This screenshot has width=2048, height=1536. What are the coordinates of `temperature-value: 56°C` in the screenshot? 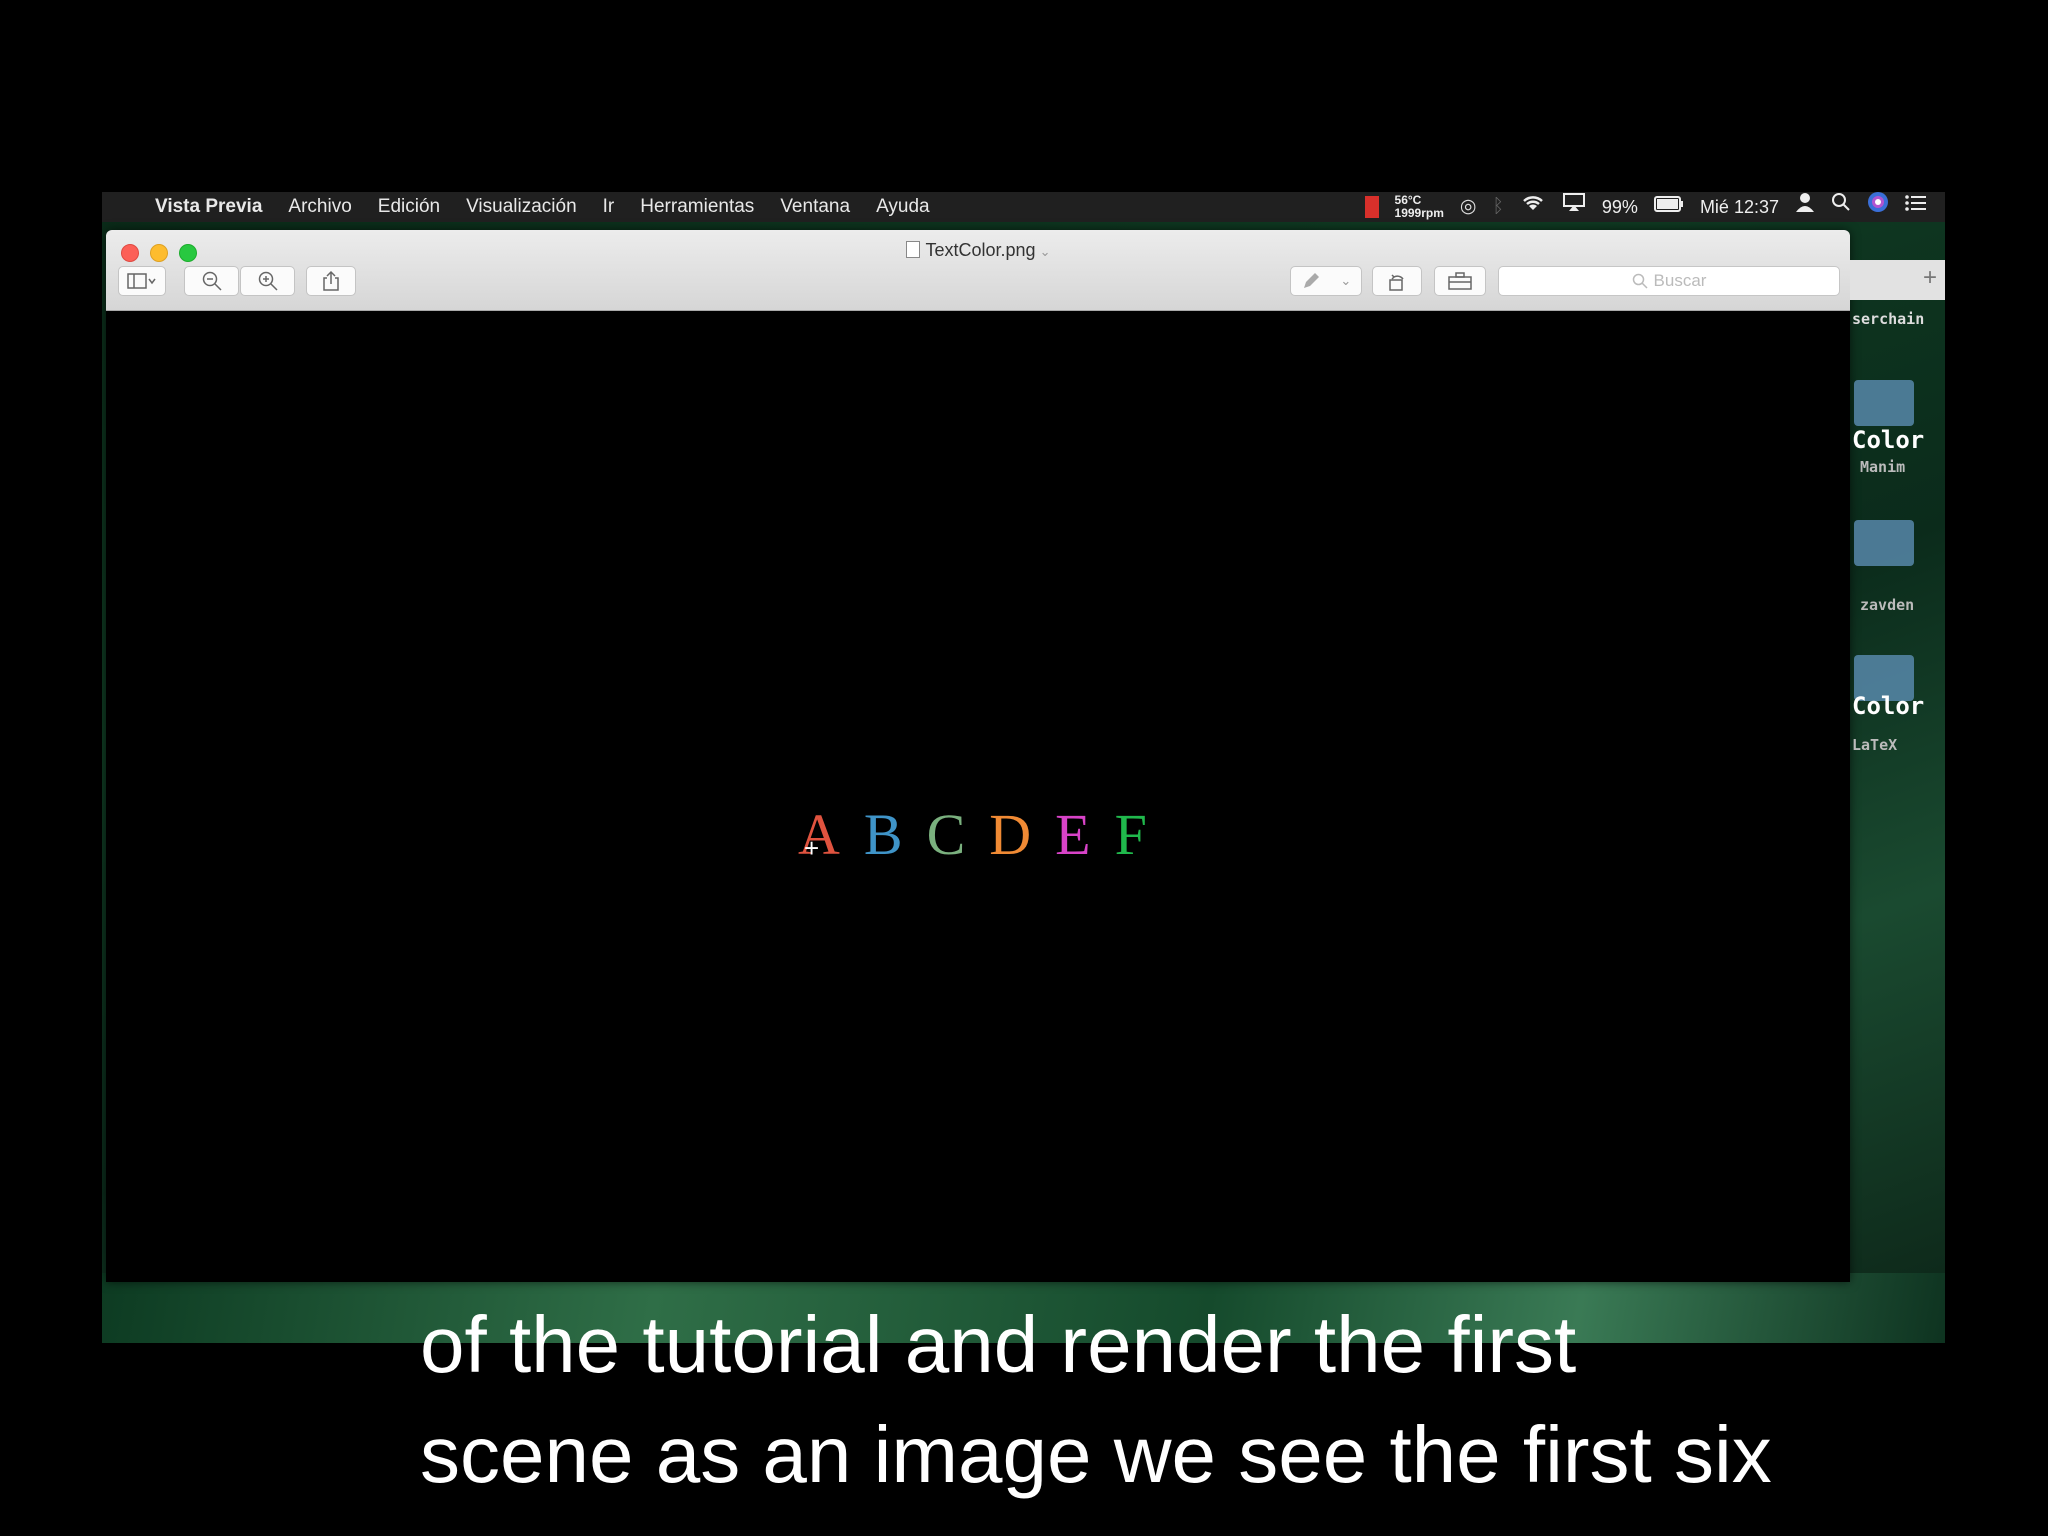 It's located at (1408, 200).